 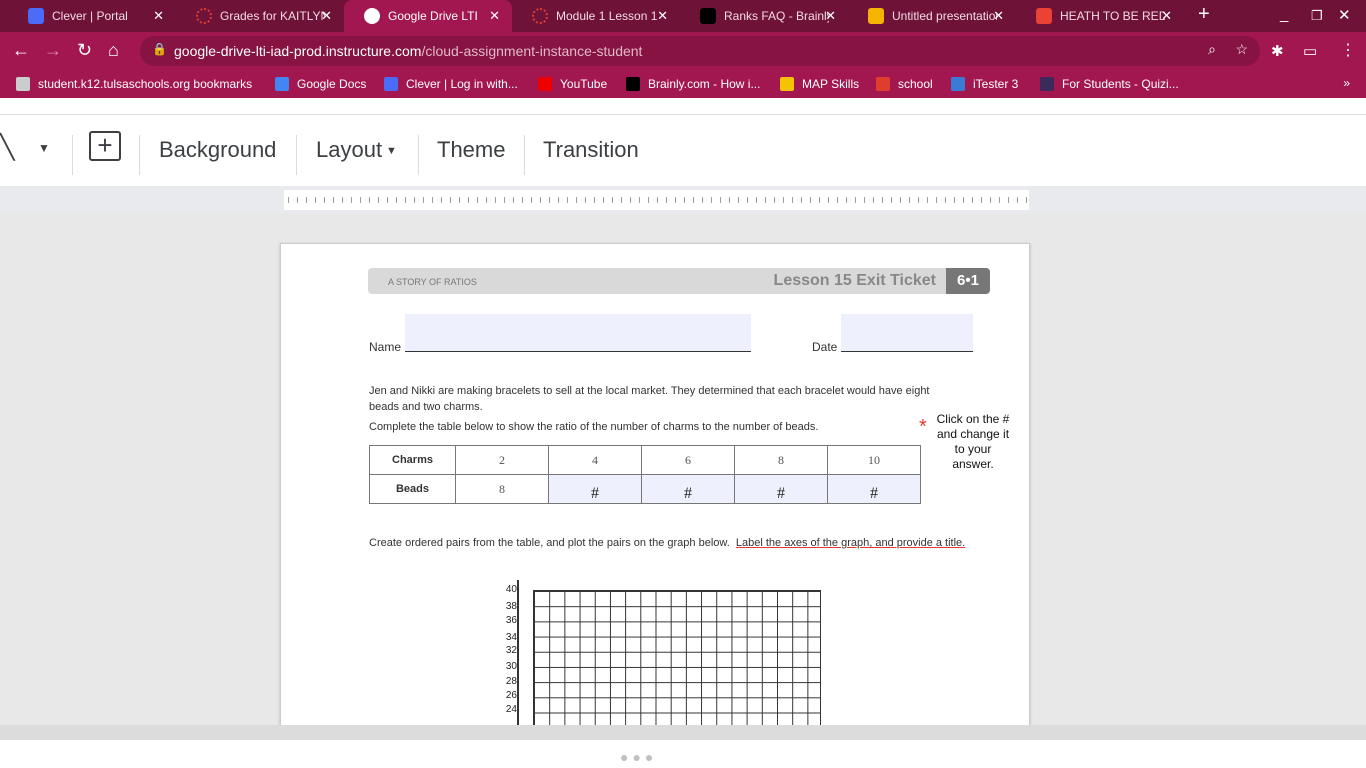 What do you see at coordinates (432, 282) in the screenshot?
I see `series-title: A STORY OF RATIOS` at bounding box center [432, 282].